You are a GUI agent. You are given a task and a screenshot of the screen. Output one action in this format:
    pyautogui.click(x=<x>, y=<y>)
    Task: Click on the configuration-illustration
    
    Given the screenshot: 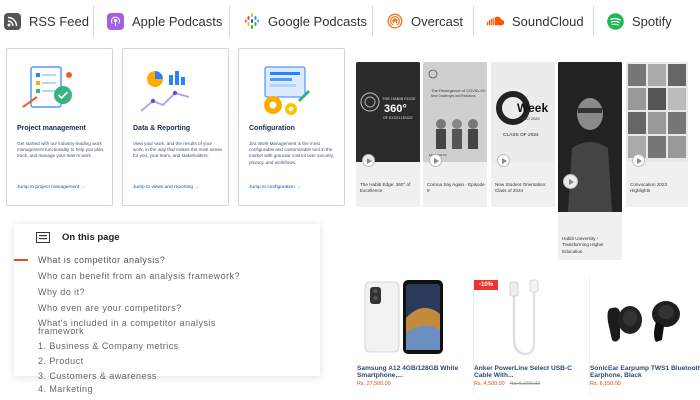 What is the action you would take?
    pyautogui.click(x=287, y=90)
    